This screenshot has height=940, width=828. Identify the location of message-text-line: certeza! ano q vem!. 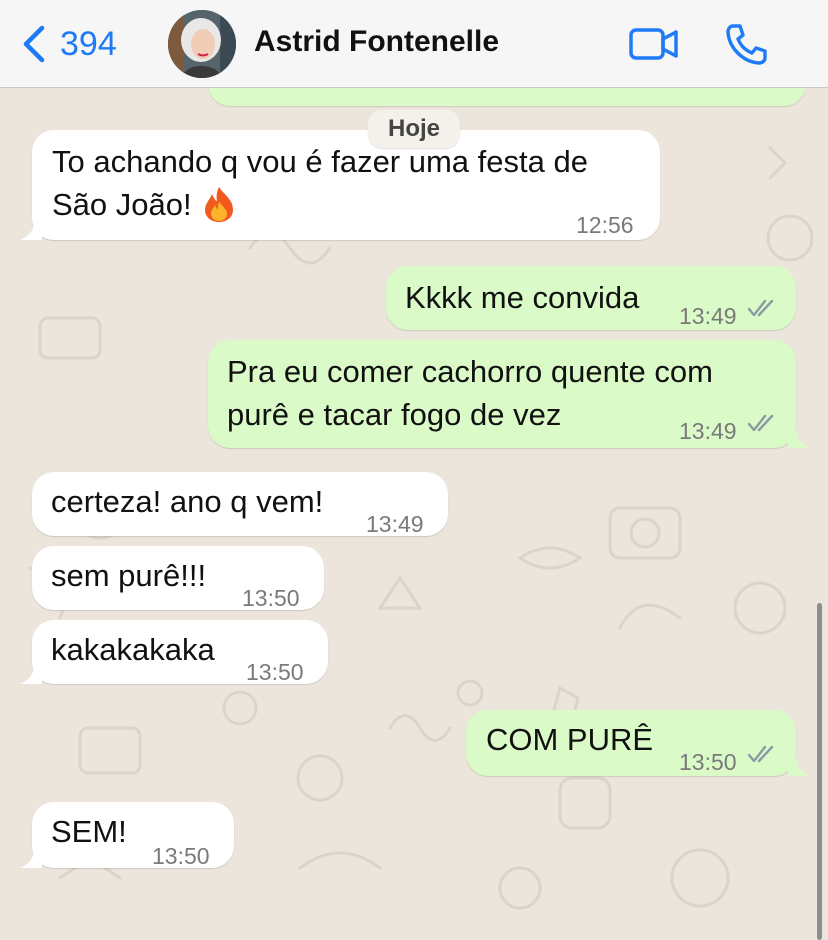
(187, 501).